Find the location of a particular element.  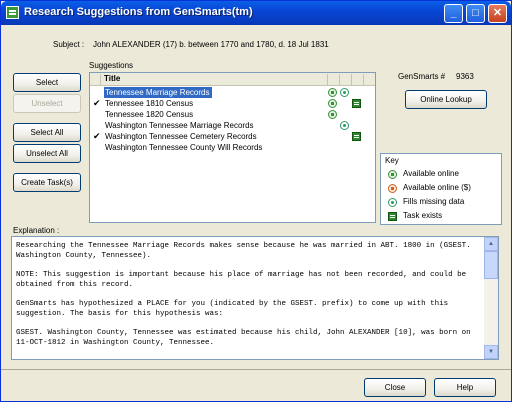

key-title: Key is located at coordinates (392, 160).